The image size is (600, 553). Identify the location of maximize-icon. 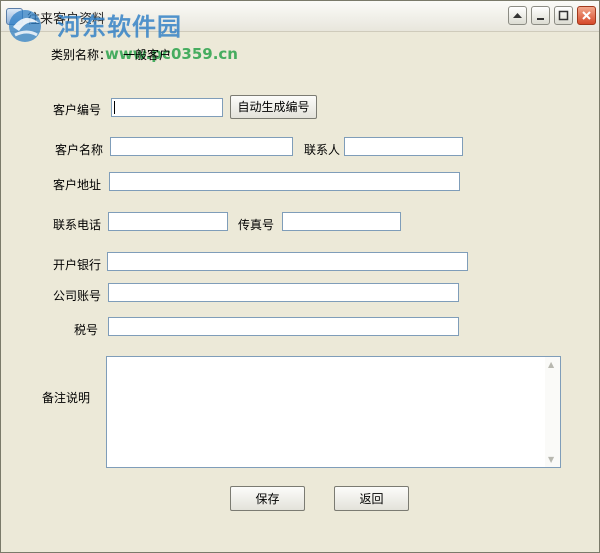
(563, 15).